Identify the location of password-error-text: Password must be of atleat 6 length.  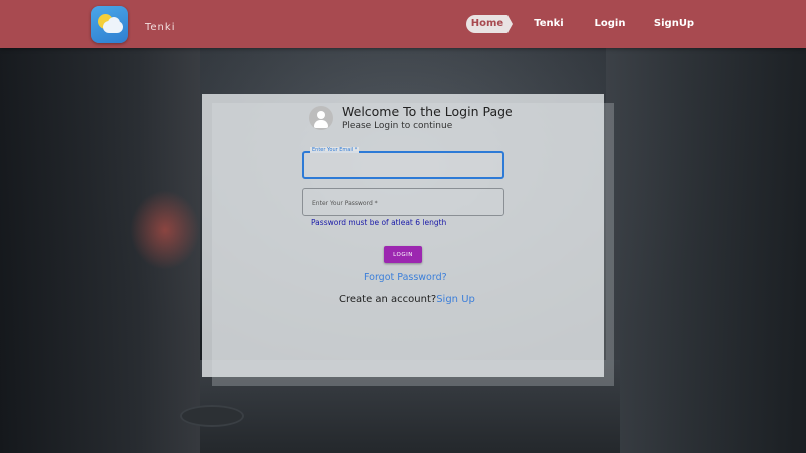
(379, 222).